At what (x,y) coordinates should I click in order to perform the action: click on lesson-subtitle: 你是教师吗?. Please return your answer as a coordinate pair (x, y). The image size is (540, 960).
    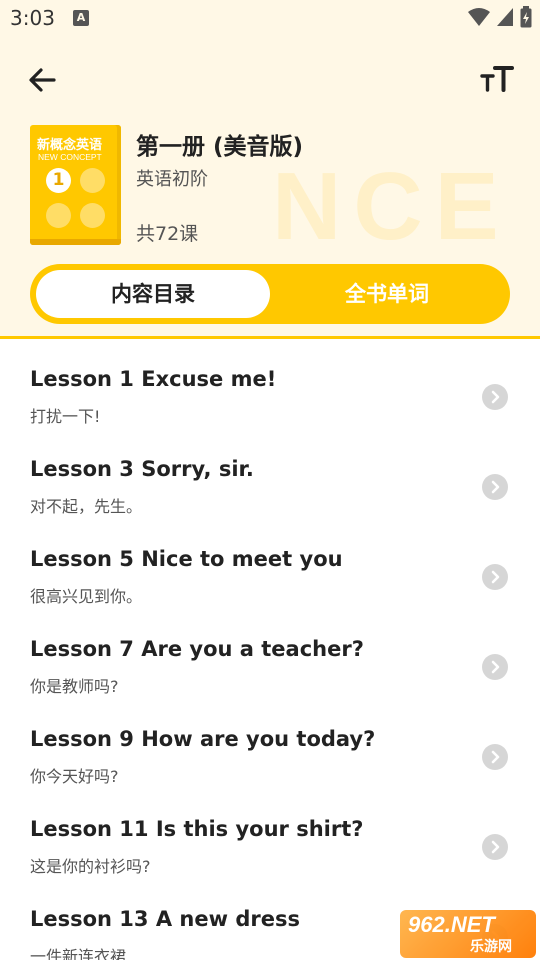
    Looking at the image, I should click on (74, 686).